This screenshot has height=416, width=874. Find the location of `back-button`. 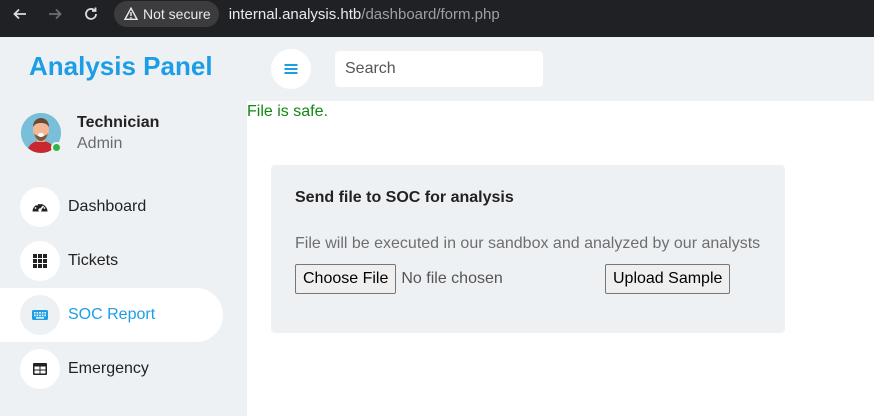

back-button is located at coordinates (20, 14).